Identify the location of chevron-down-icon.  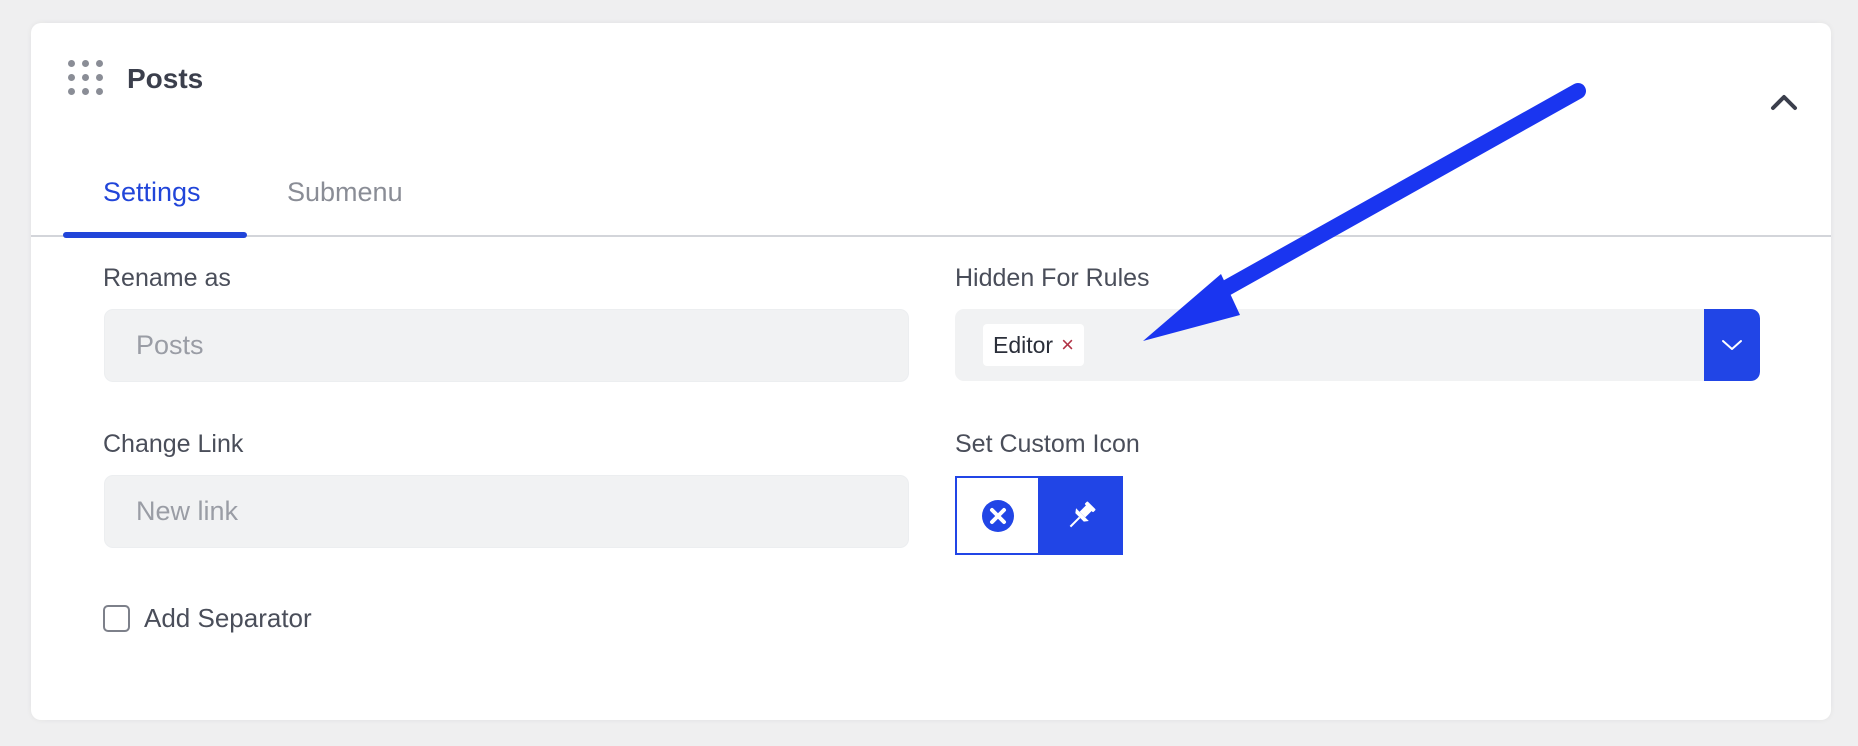
(1732, 345).